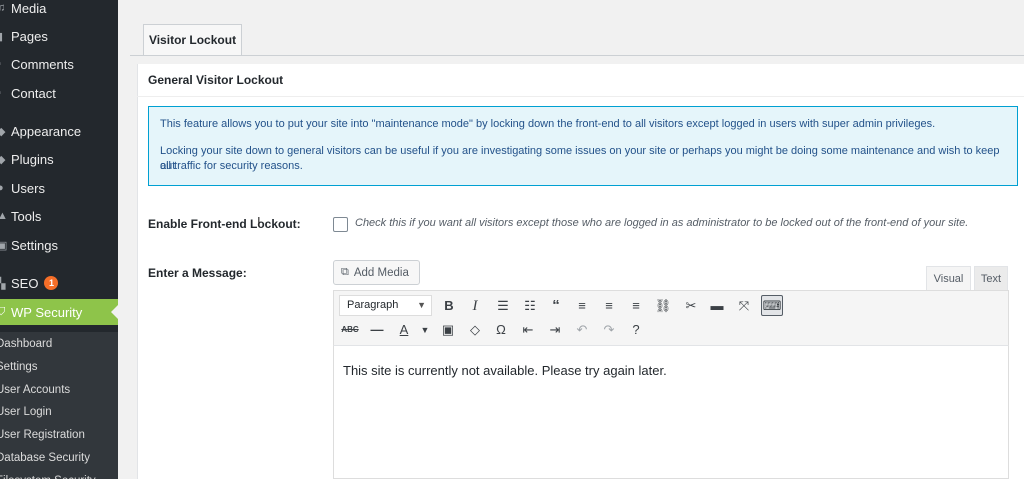 The height and width of the screenshot is (479, 1024). I want to click on message-label: Enter a Message:, so click(197, 273).